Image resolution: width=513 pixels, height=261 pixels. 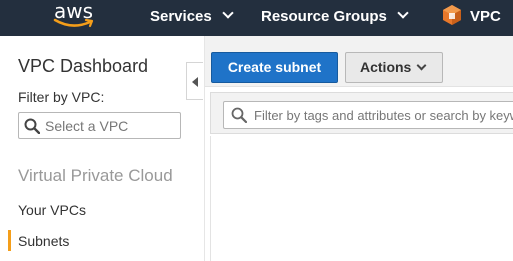 What do you see at coordinates (181, 16) in the screenshot?
I see `services-label: Services` at bounding box center [181, 16].